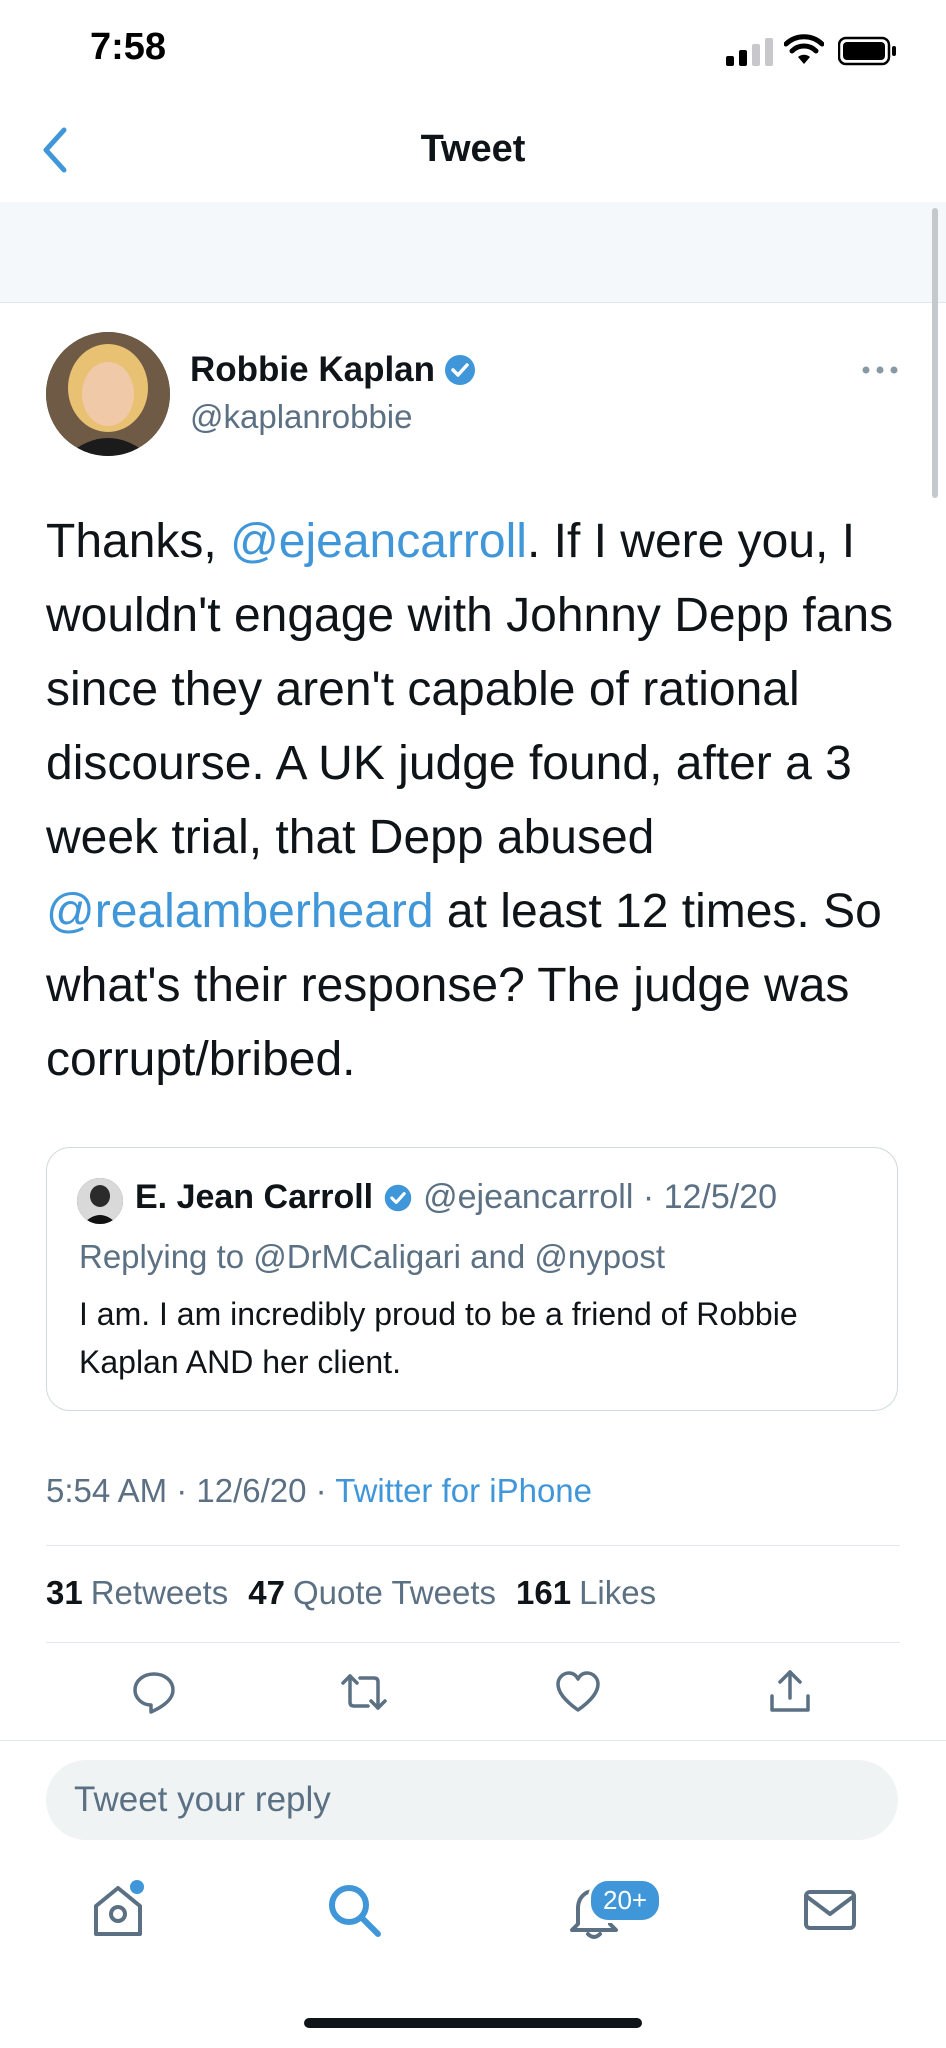 This screenshot has height=2048, width=946. What do you see at coordinates (473, 252) in the screenshot?
I see `thread-context-placeholder` at bounding box center [473, 252].